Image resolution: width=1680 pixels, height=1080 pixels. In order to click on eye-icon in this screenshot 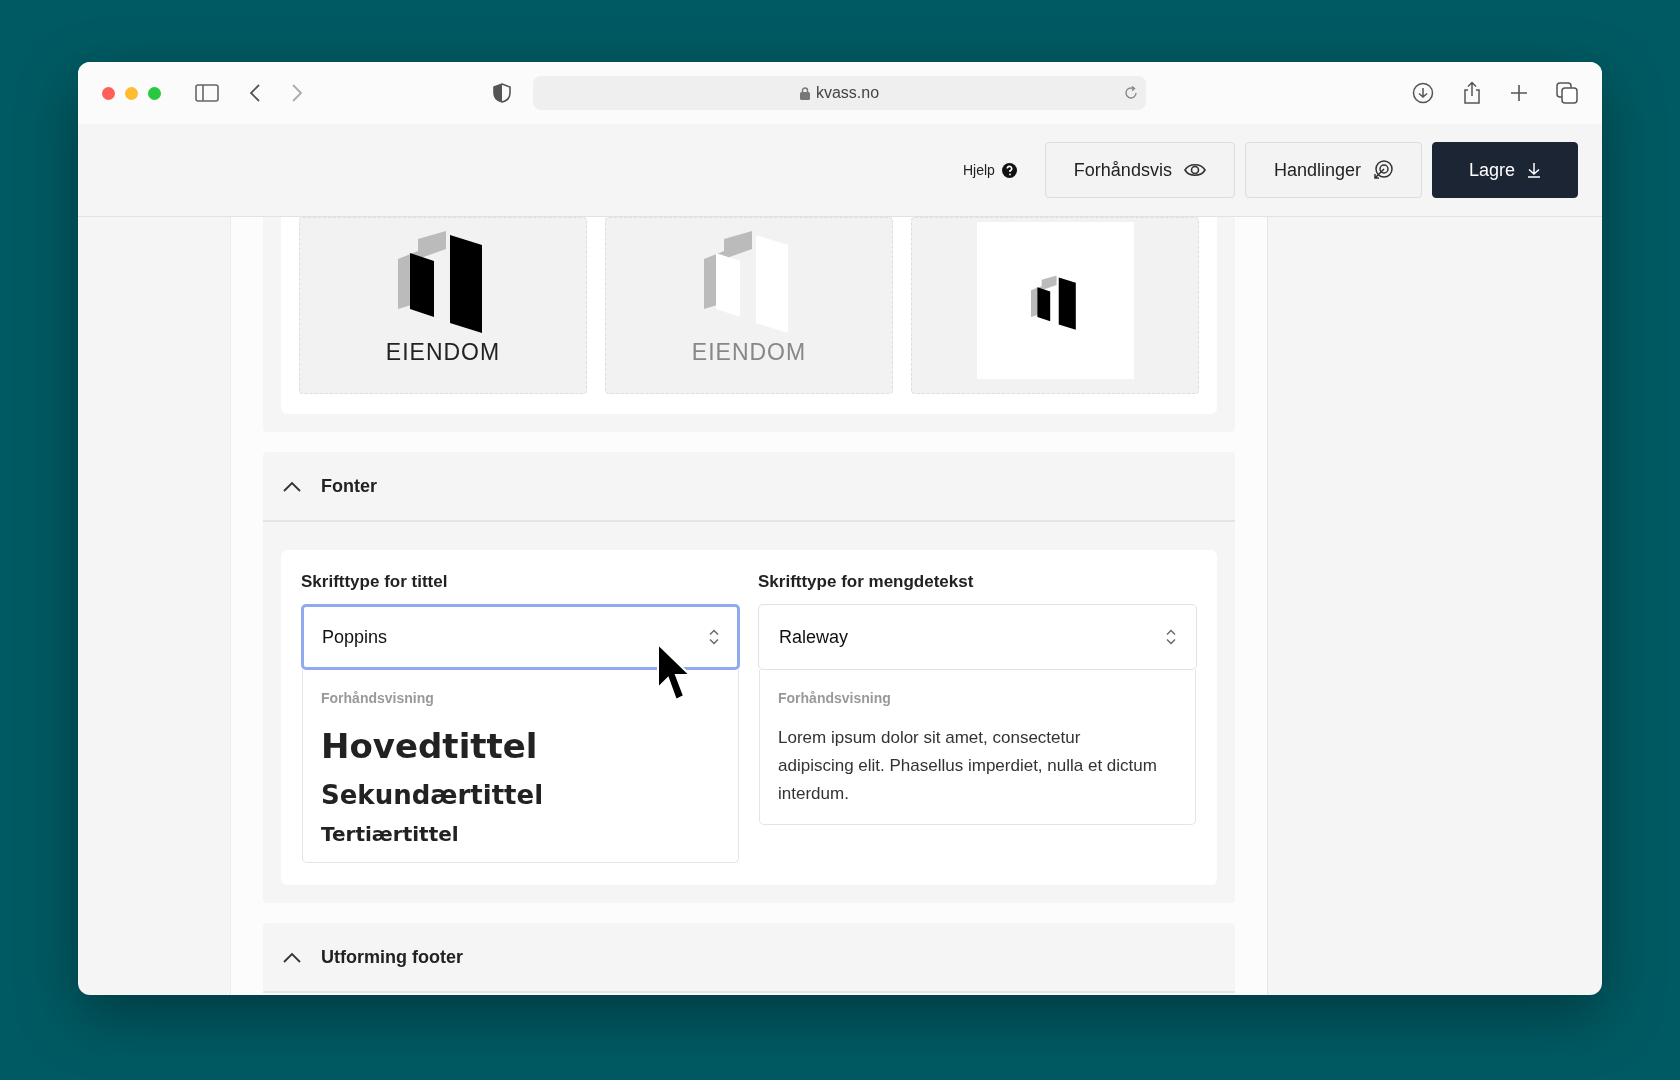, I will do `click(1194, 170)`.